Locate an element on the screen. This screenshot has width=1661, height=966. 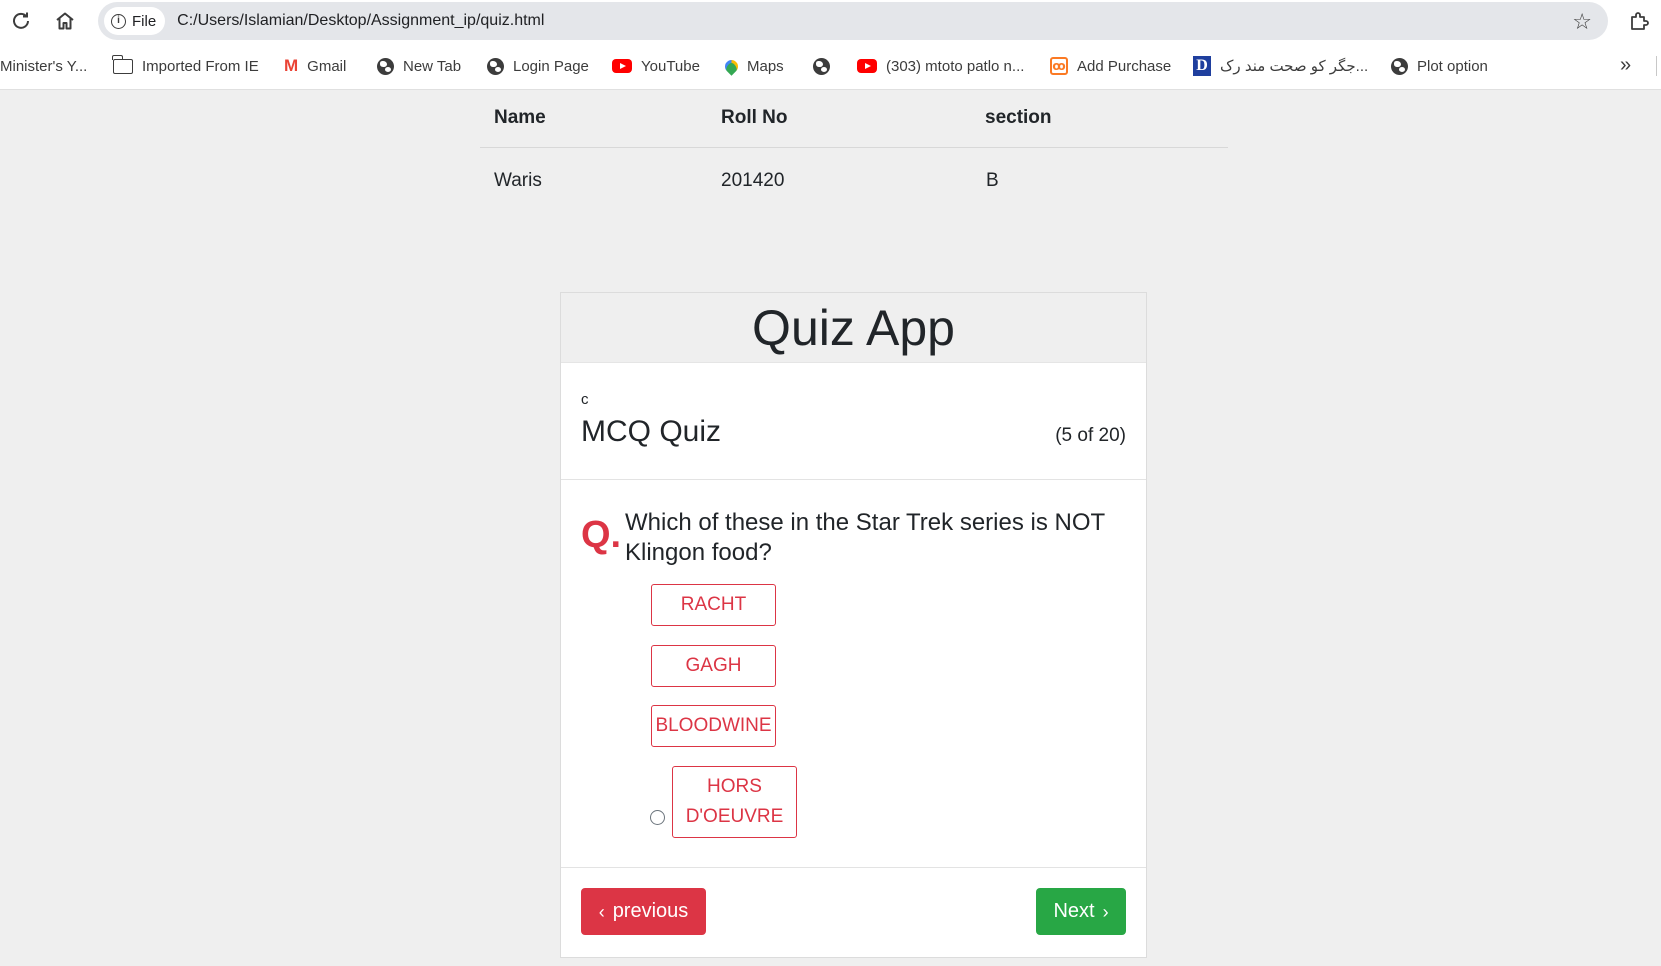
option-button: GAGH is located at coordinates (713, 666).